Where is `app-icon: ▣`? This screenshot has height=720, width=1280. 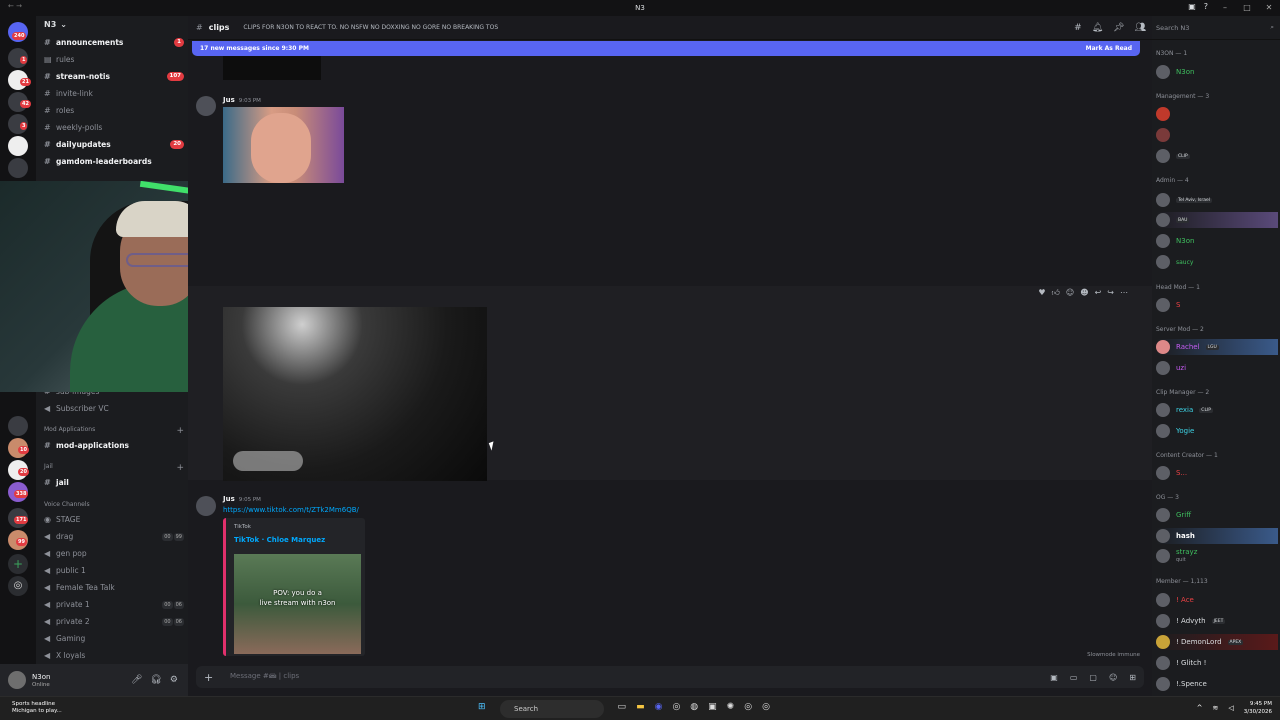 app-icon: ▣ is located at coordinates (712, 707).